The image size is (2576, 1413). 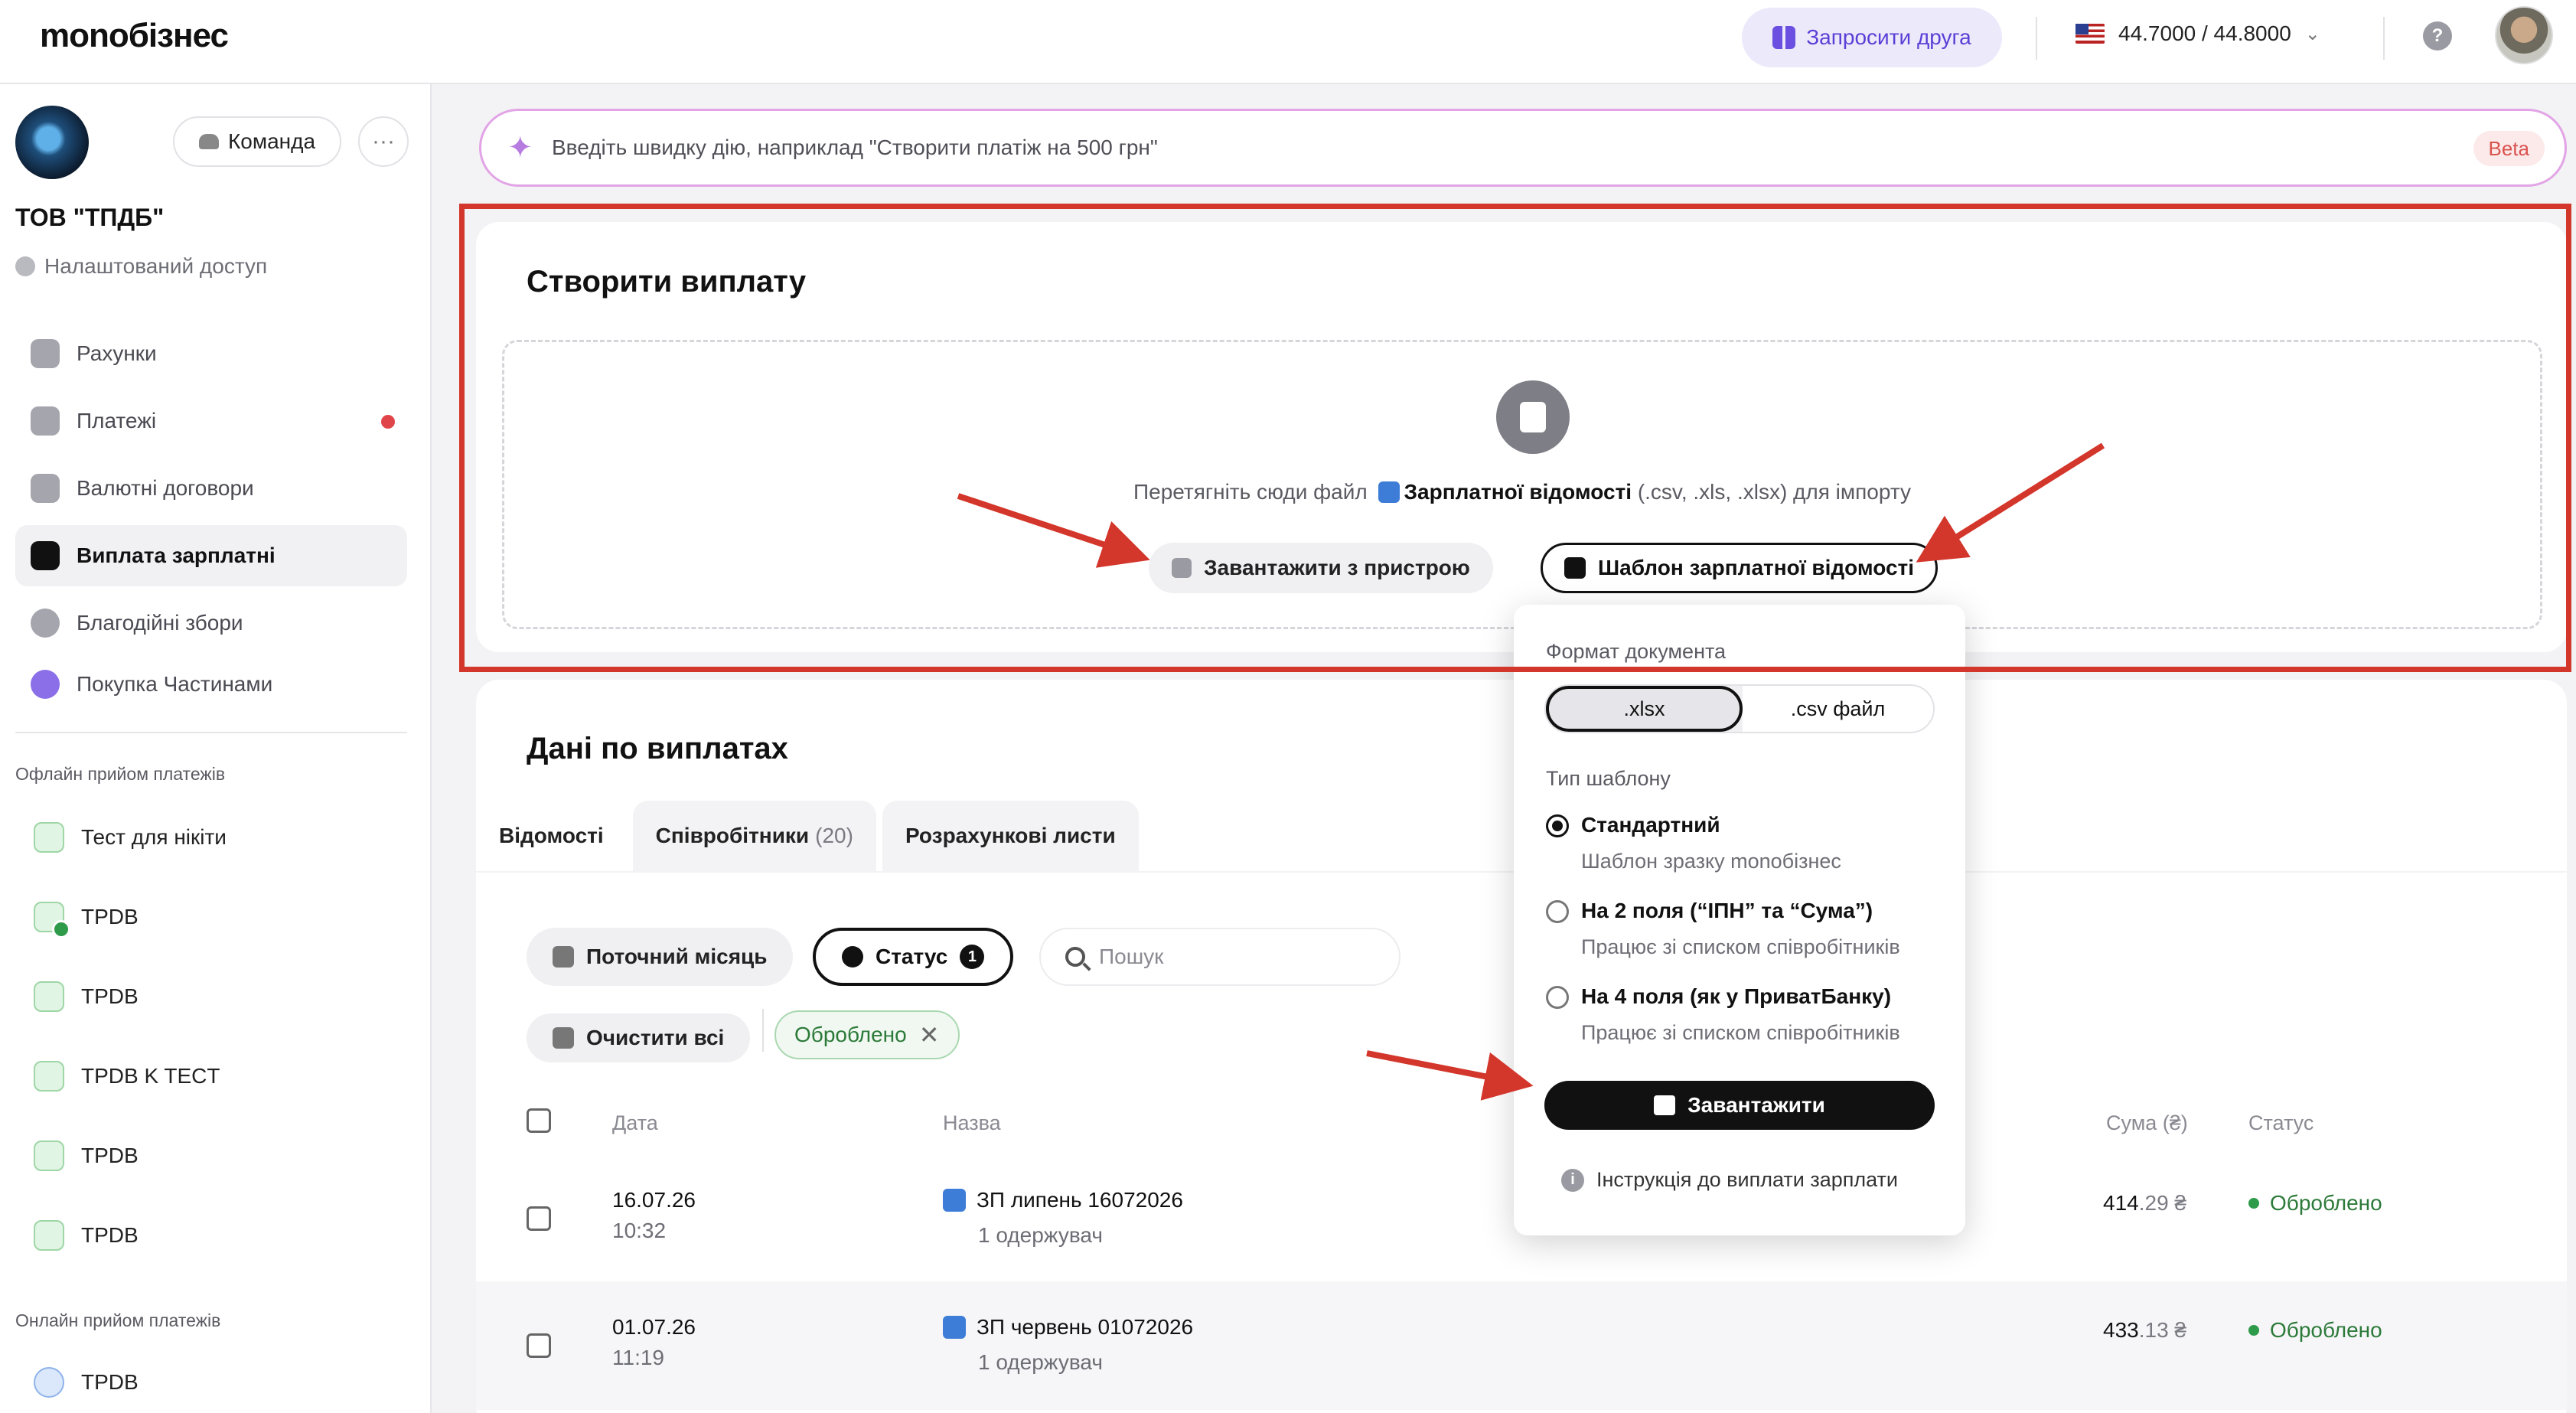 What do you see at coordinates (551, 836) in the screenshot?
I see `tab-statements: Відомості` at bounding box center [551, 836].